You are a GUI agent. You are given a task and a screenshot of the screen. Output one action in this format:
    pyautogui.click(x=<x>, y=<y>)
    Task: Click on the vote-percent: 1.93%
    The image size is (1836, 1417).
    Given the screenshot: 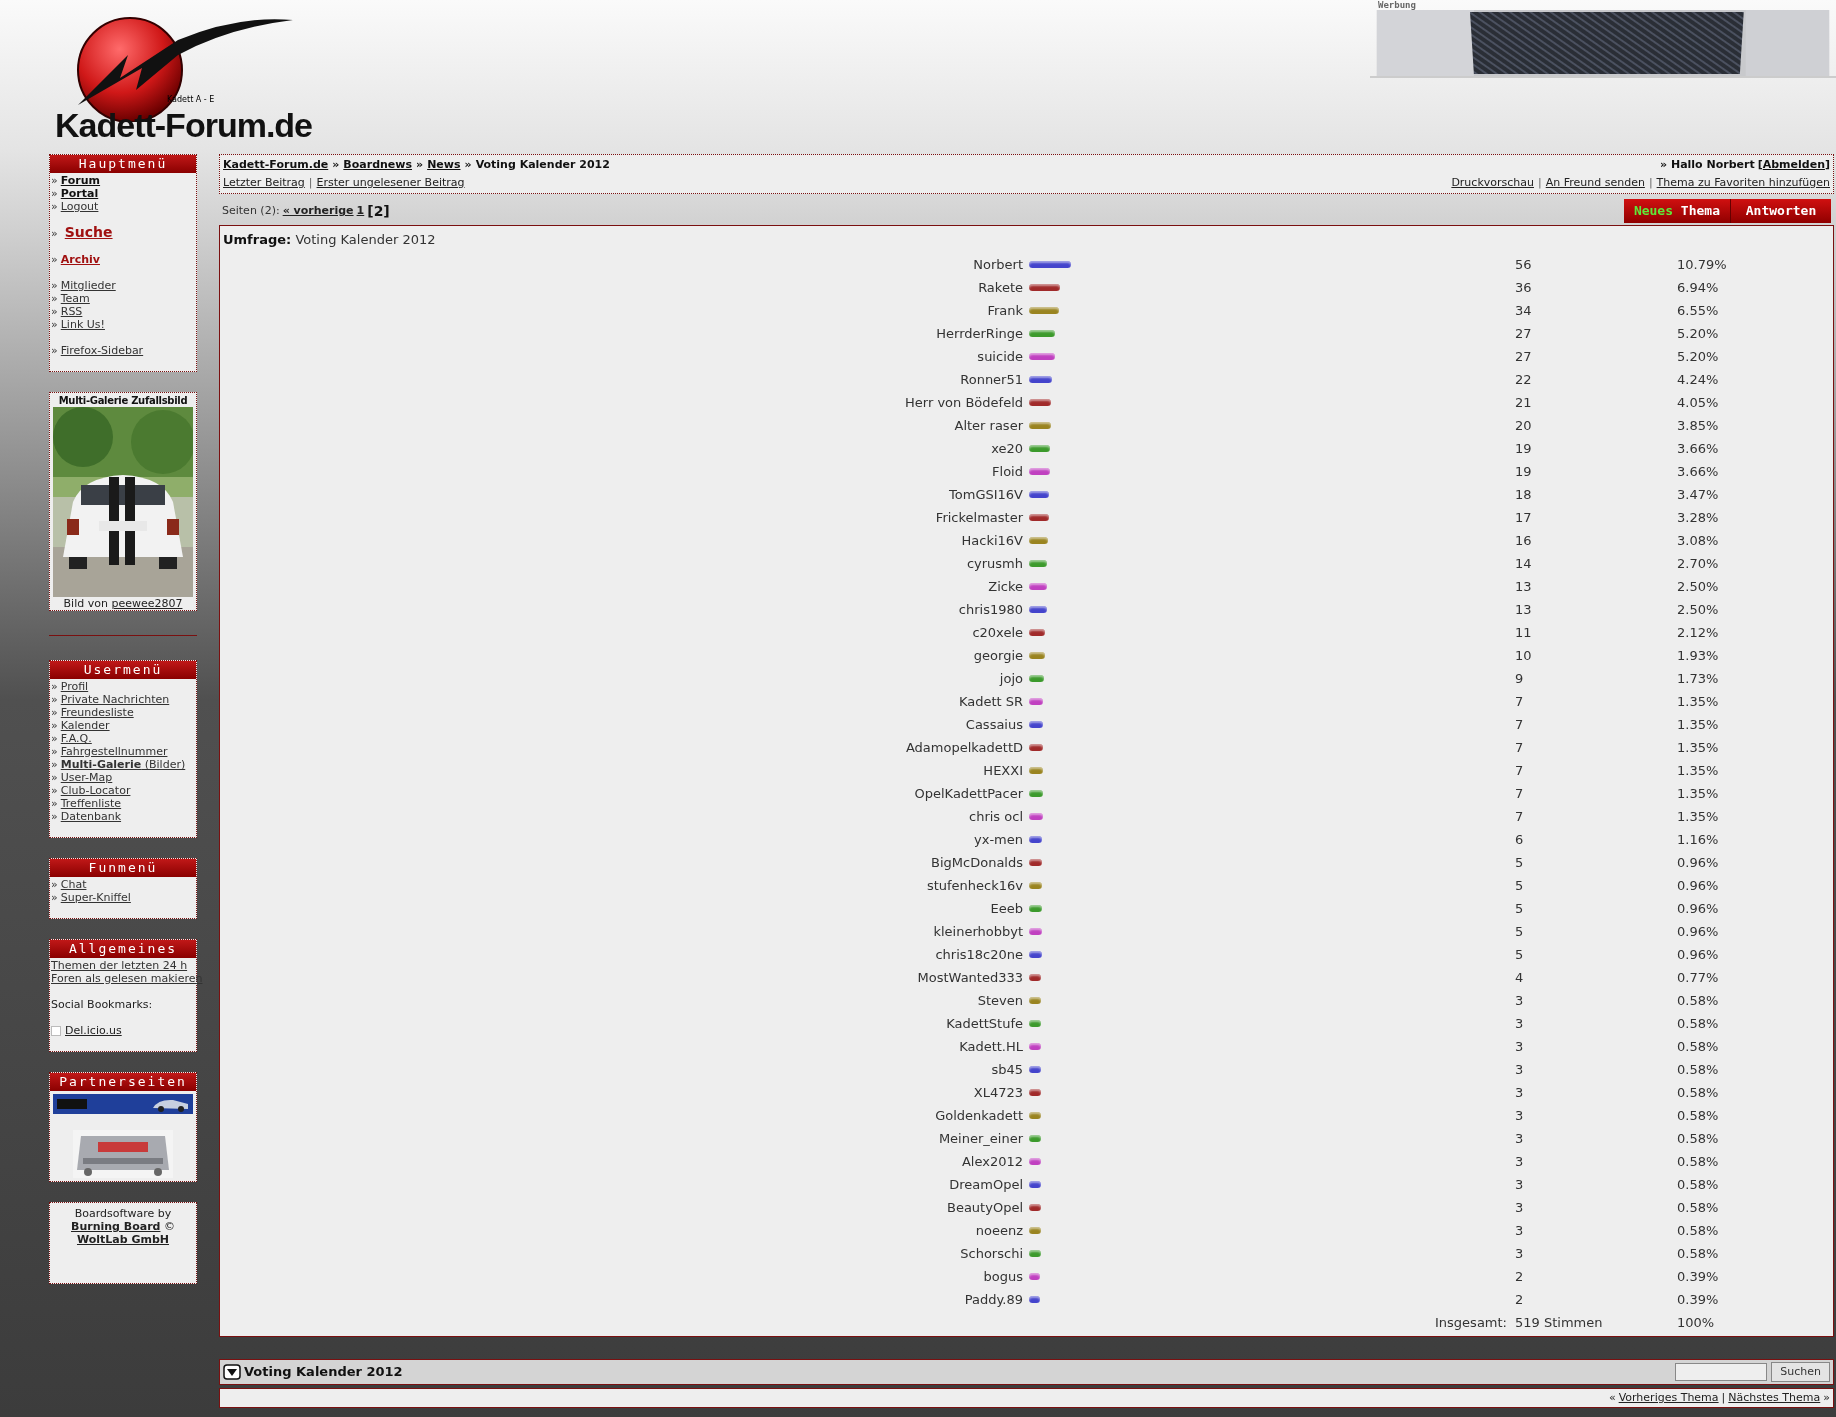 What is the action you would take?
    pyautogui.click(x=1698, y=656)
    